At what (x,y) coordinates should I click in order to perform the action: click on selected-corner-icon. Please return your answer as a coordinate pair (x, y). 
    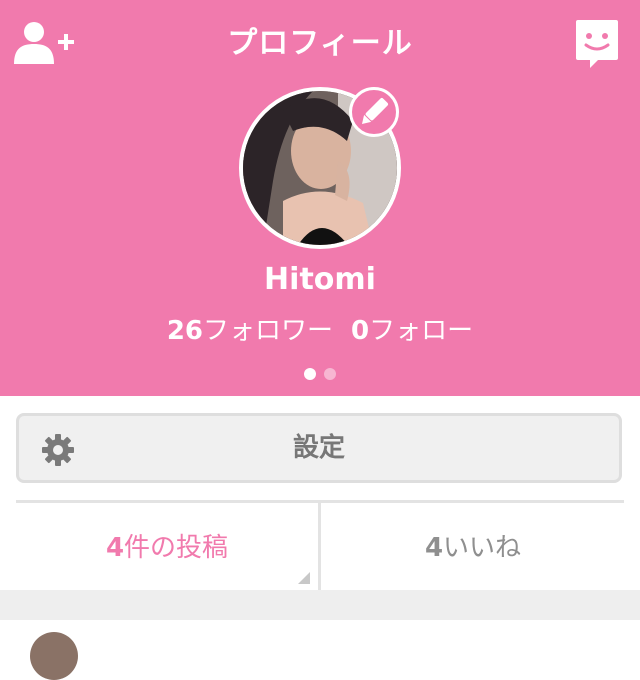
    Looking at the image, I should click on (304, 578).